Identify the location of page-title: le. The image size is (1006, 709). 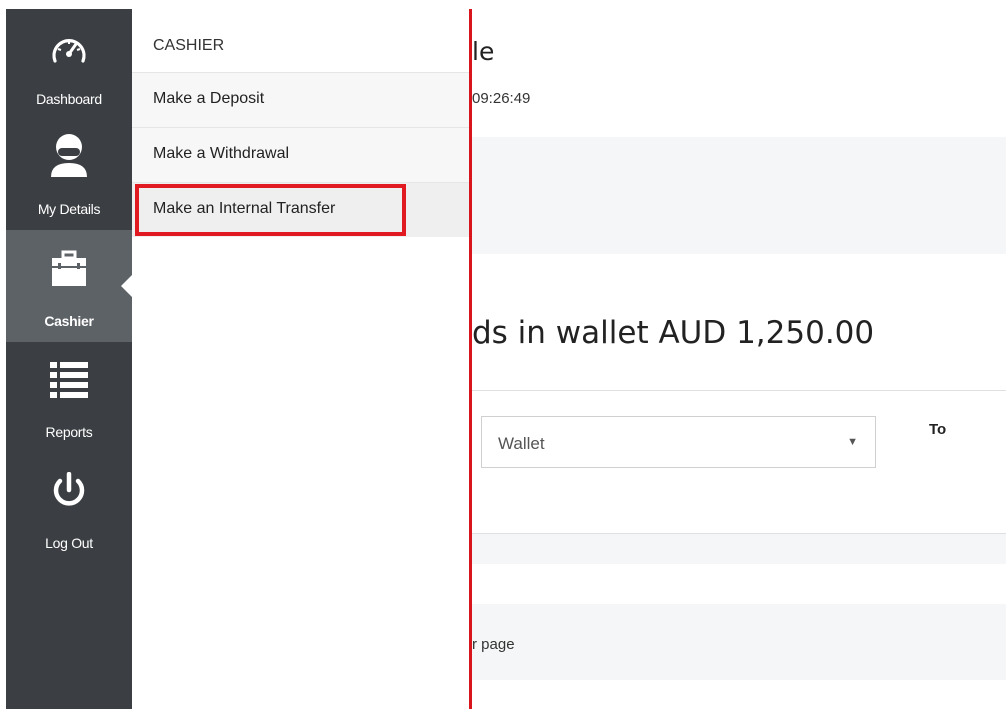
(483, 51).